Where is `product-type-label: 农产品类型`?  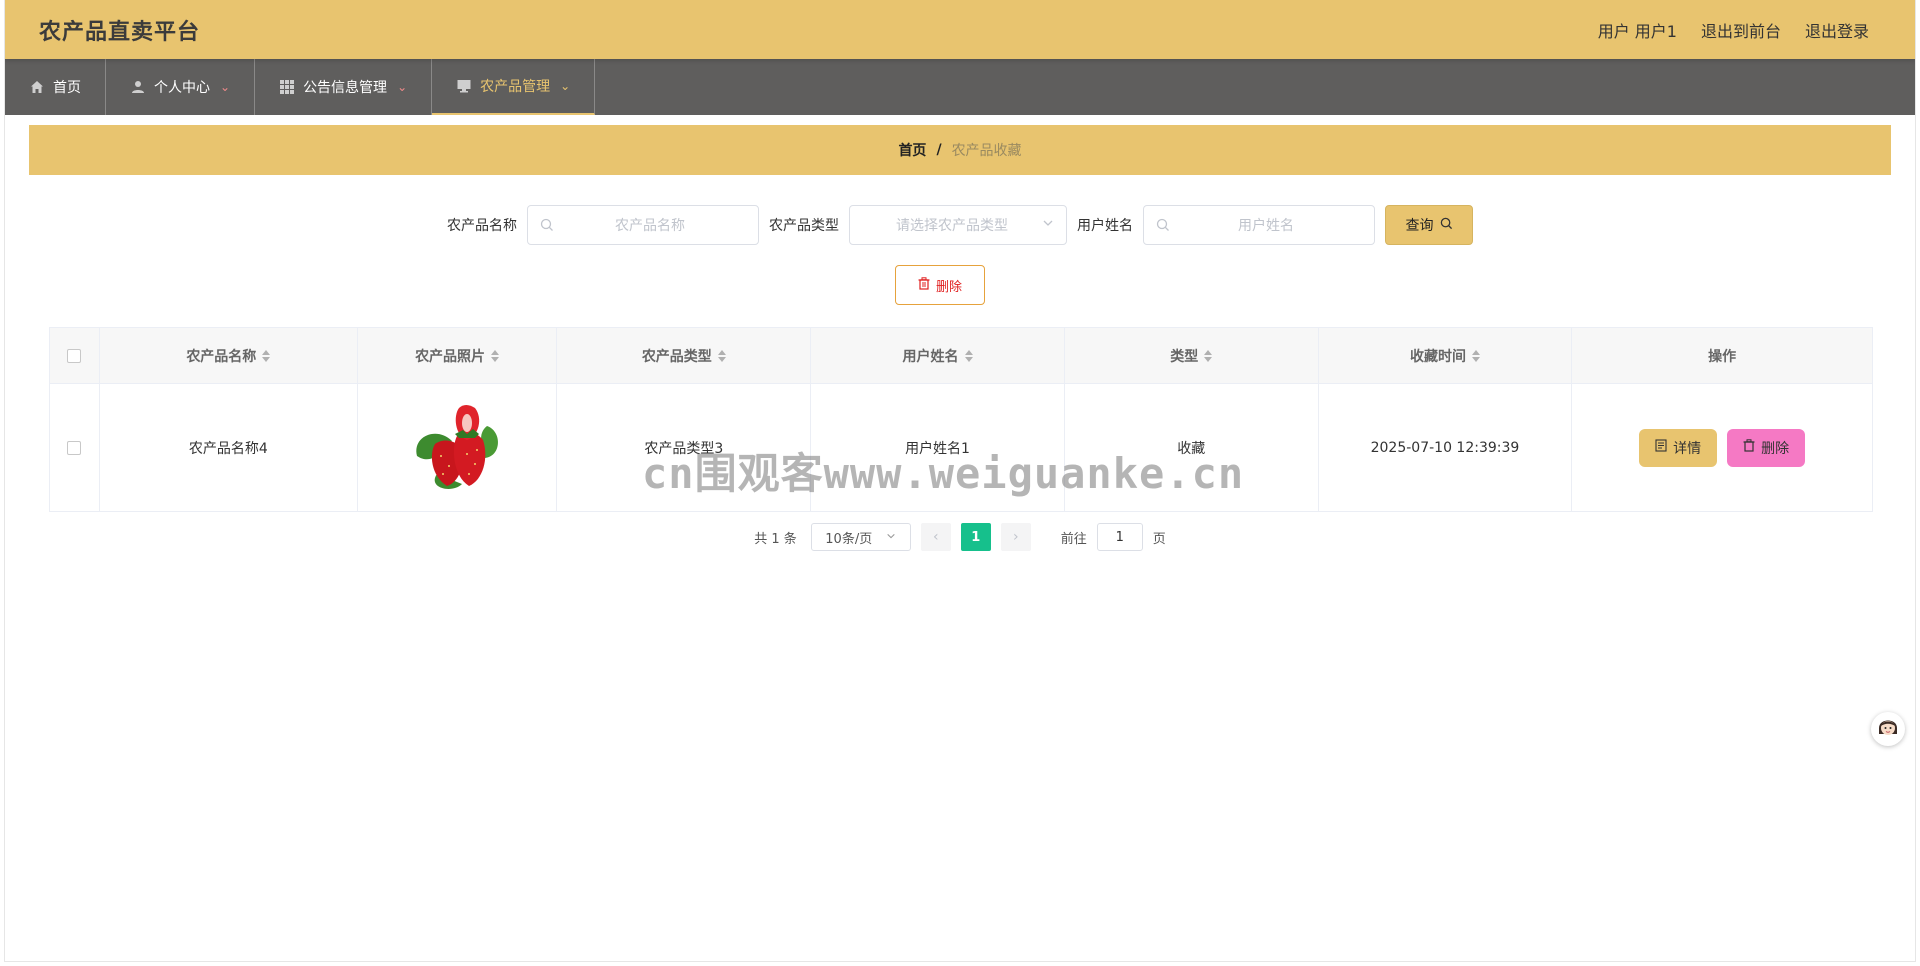 product-type-label: 农产品类型 is located at coordinates (804, 226).